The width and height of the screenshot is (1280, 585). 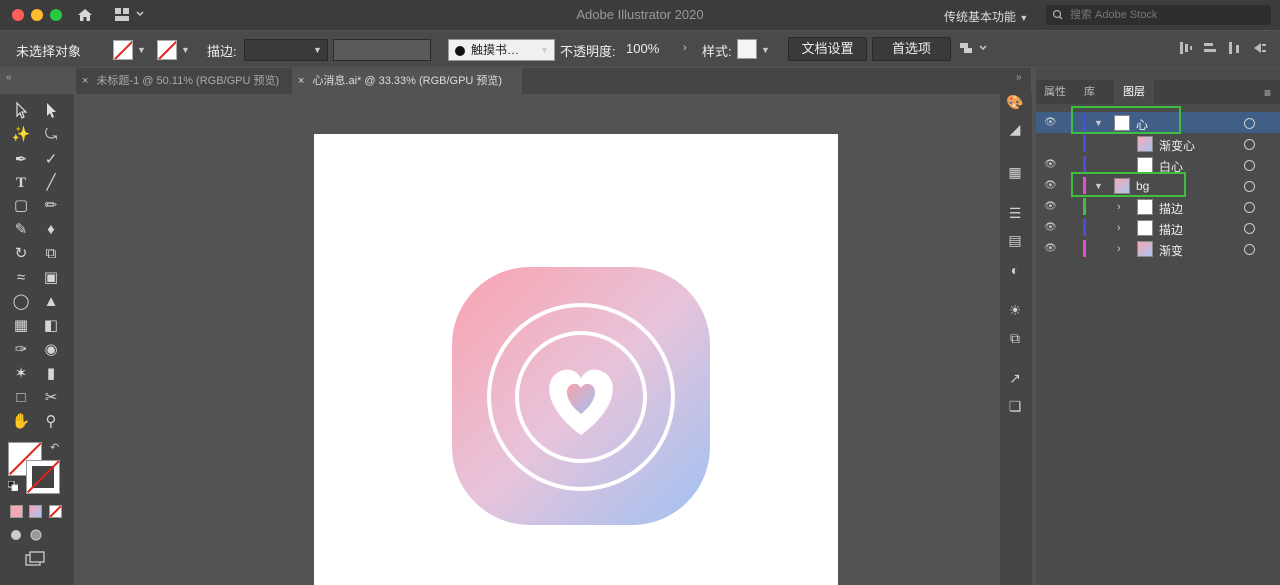 What do you see at coordinates (382, 50) in the screenshot?
I see `variable-width-field` at bounding box center [382, 50].